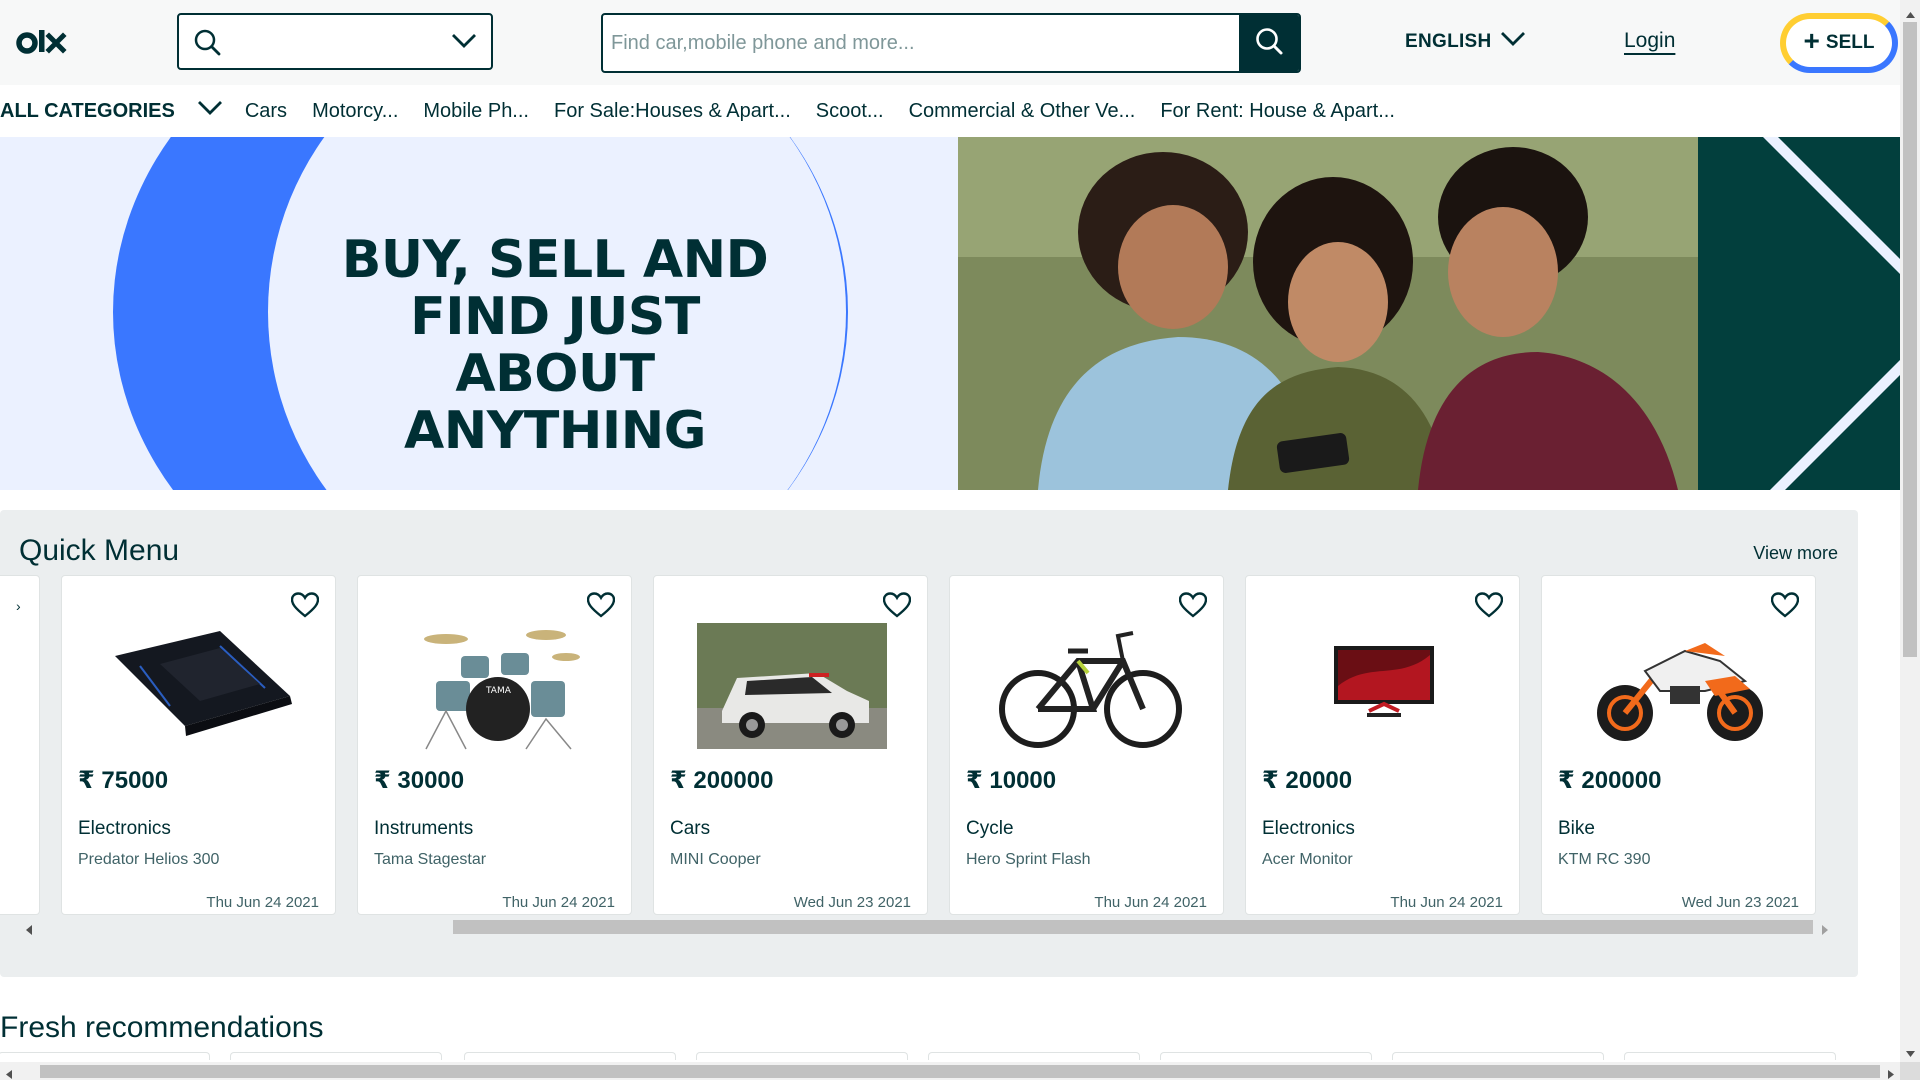 This screenshot has width=1920, height=1084. Describe the element at coordinates (1383, 686) in the screenshot. I see `monitor-icon` at that location.